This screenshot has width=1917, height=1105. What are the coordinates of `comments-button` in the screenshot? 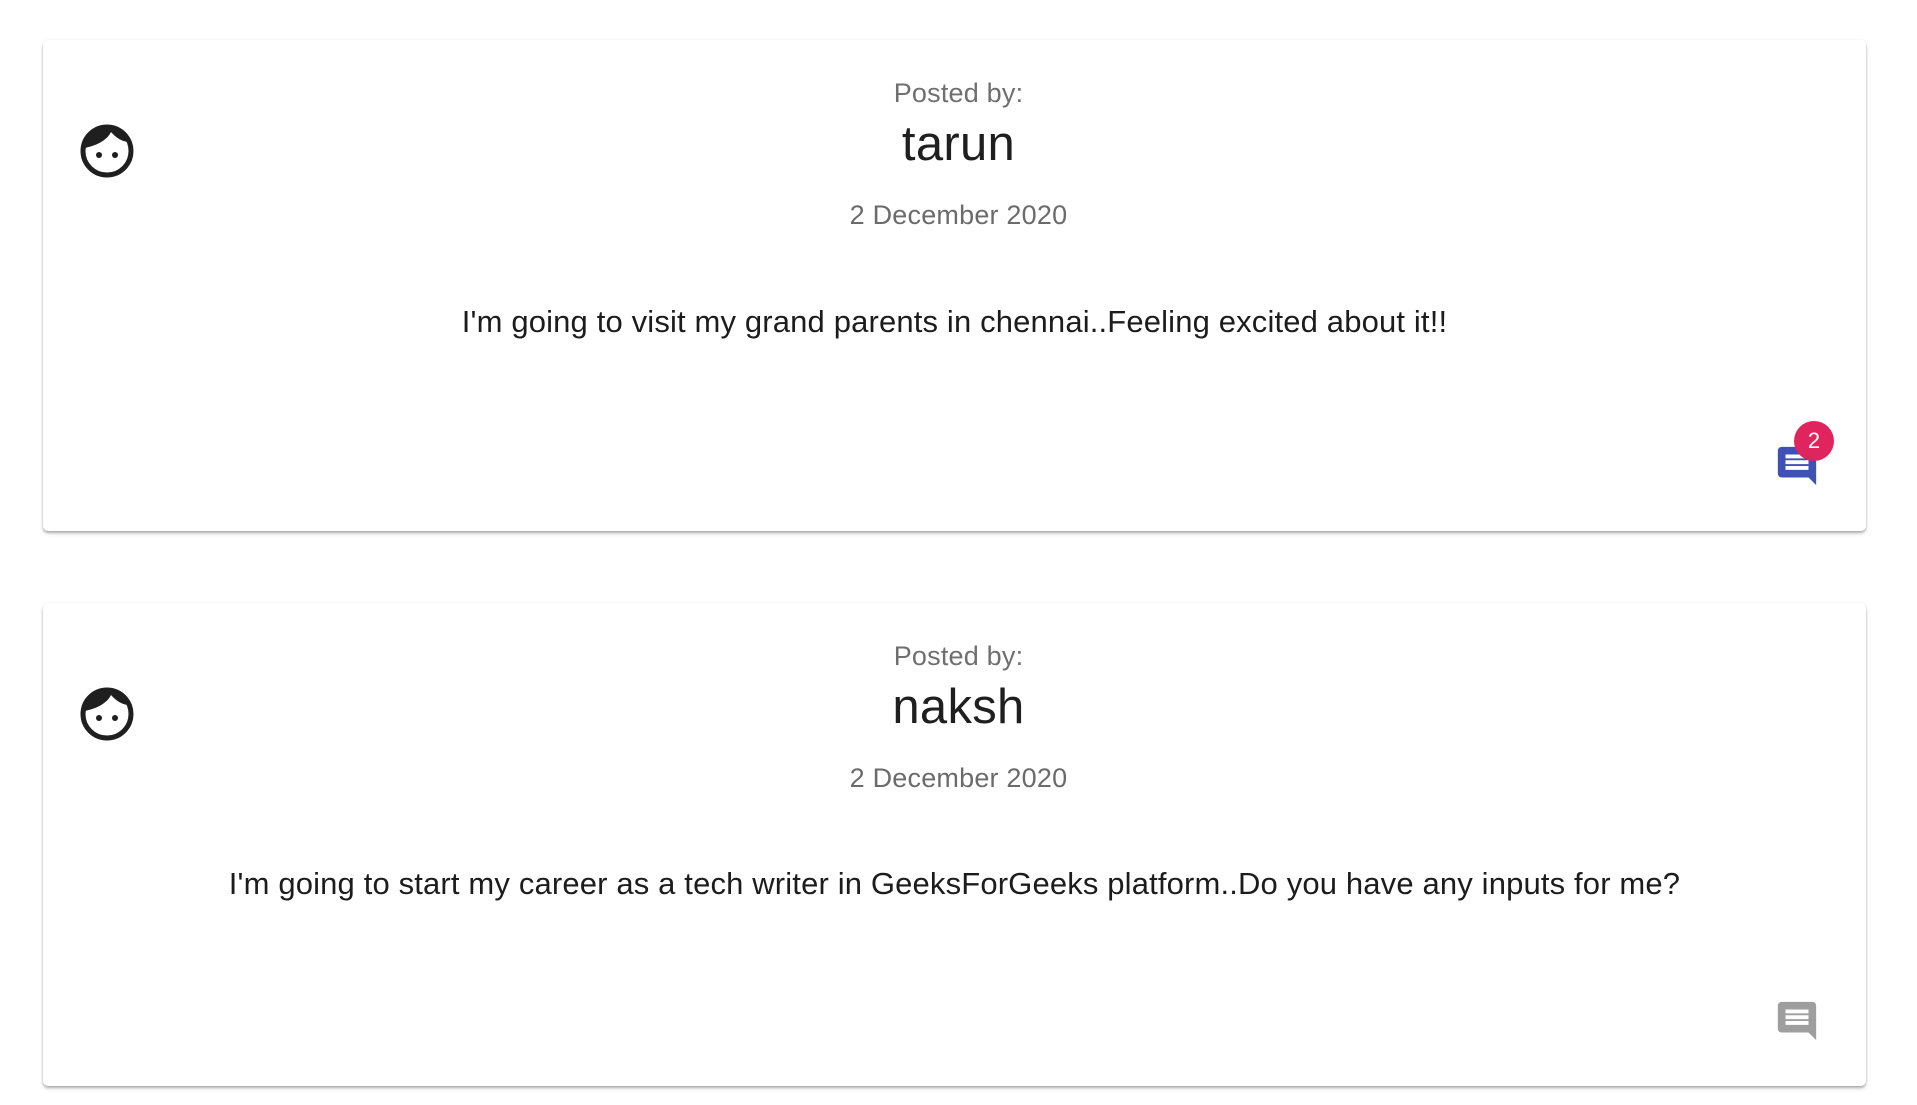 It's located at (1796, 1014).